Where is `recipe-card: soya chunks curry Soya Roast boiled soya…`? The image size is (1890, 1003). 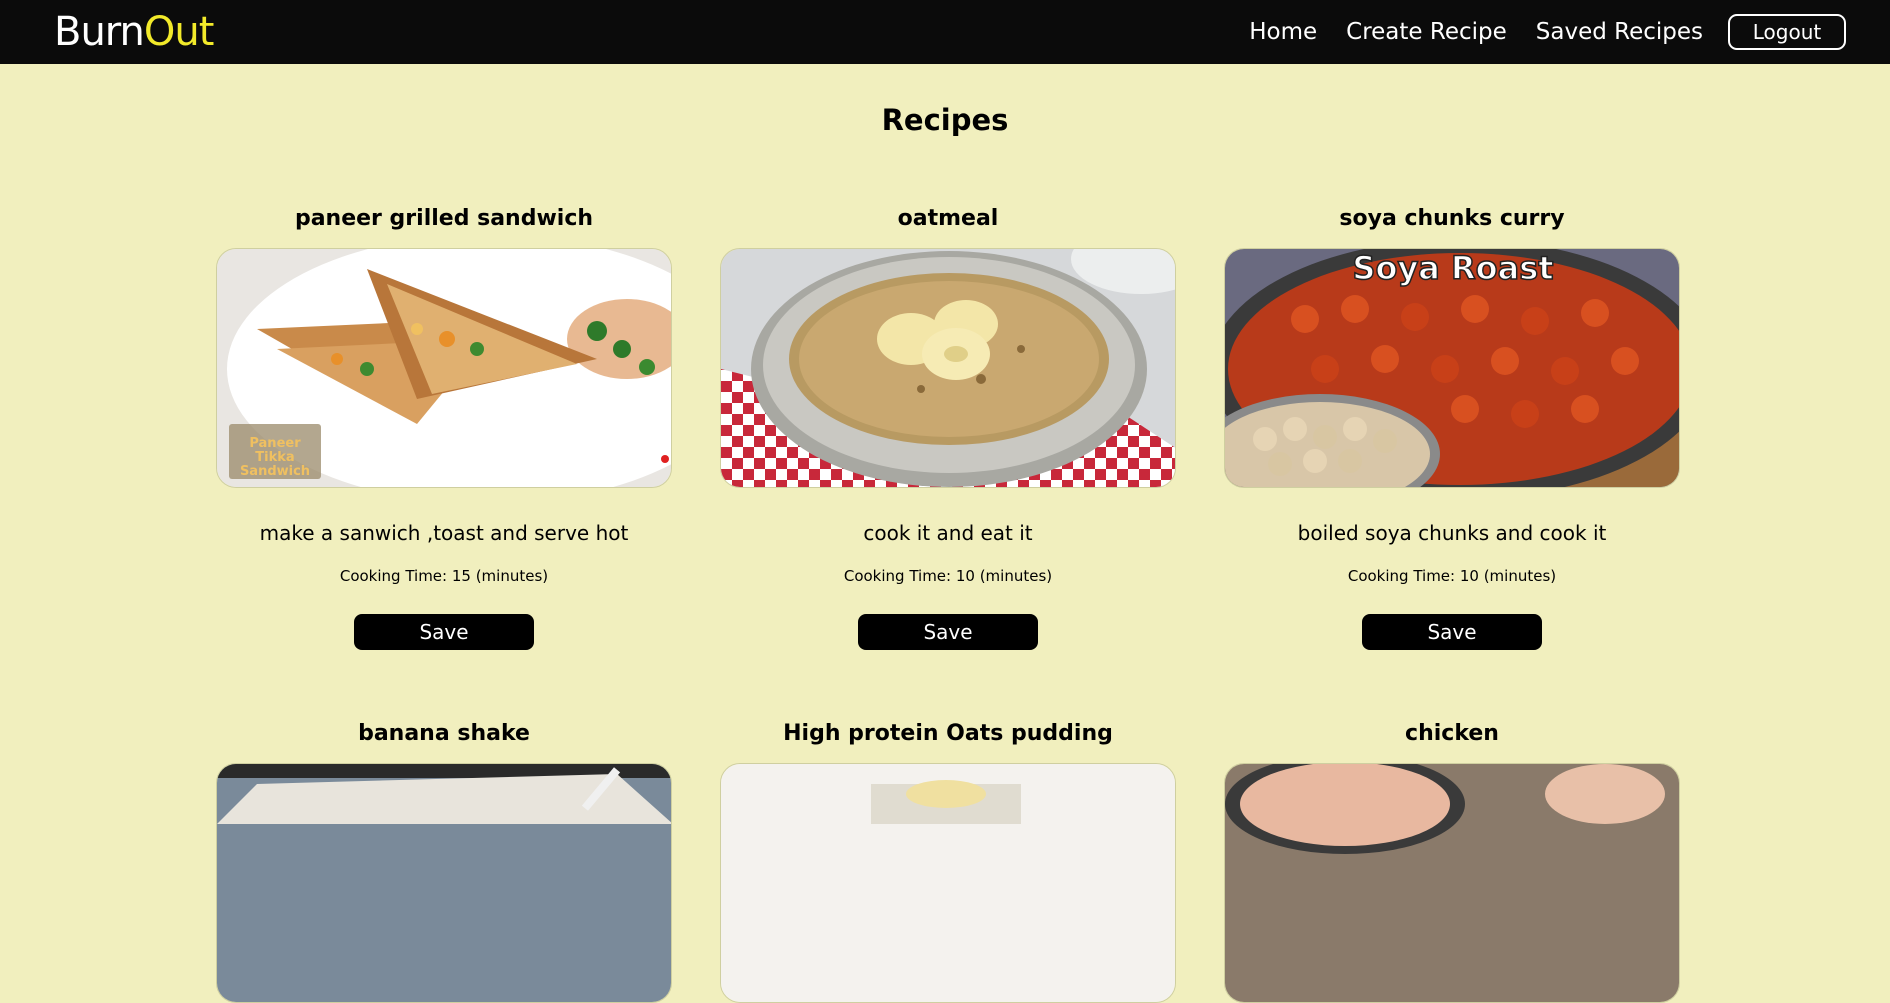 recipe-card: soya chunks curry Soya Roast boiled soya… is located at coordinates (1452, 427).